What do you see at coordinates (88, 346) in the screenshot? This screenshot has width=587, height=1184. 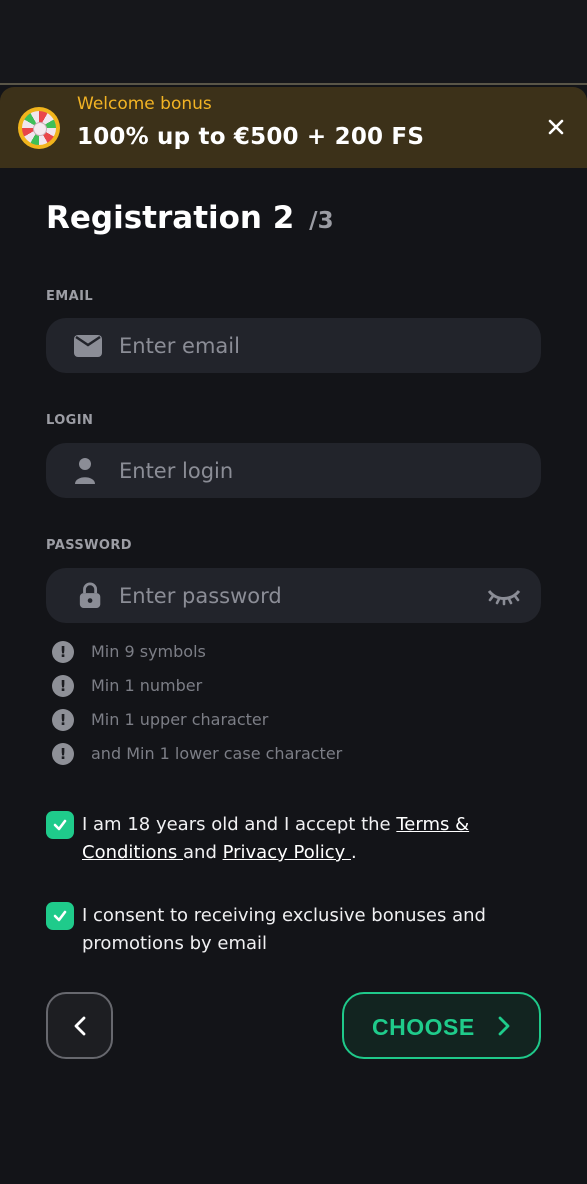 I see `envelope-icon` at bounding box center [88, 346].